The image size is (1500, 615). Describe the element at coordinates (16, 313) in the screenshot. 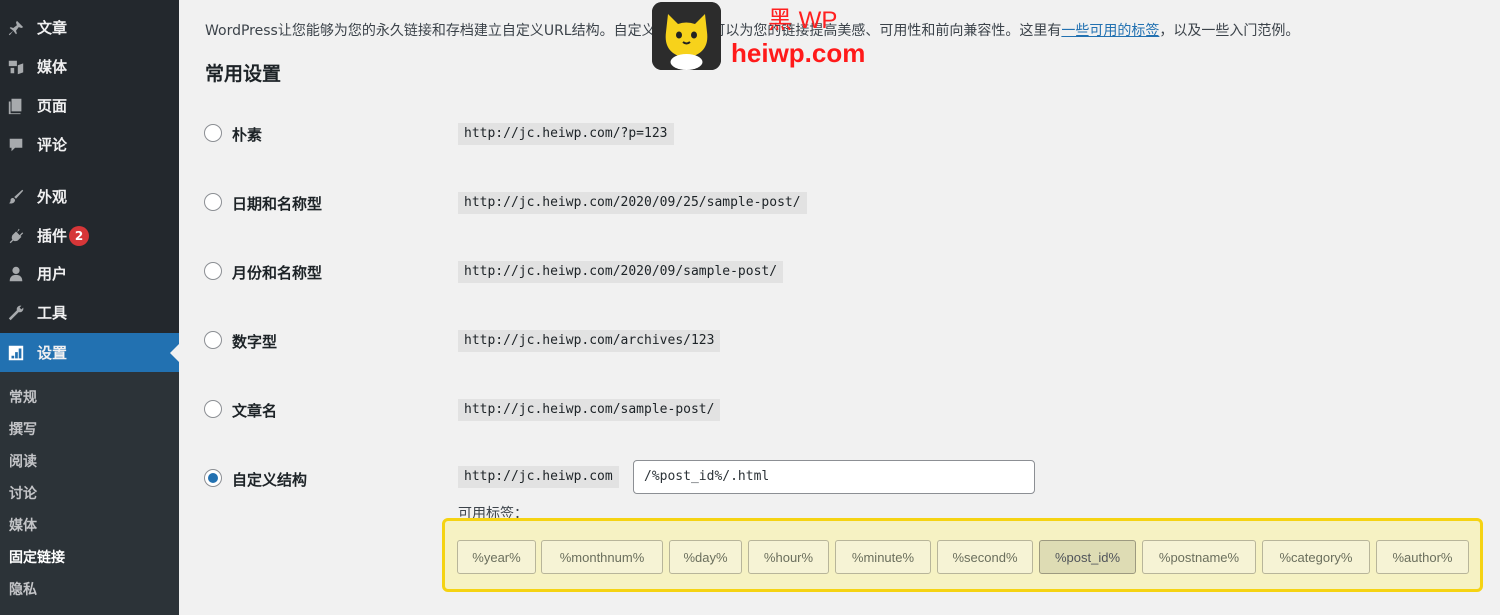

I see `wrench-icon` at that location.